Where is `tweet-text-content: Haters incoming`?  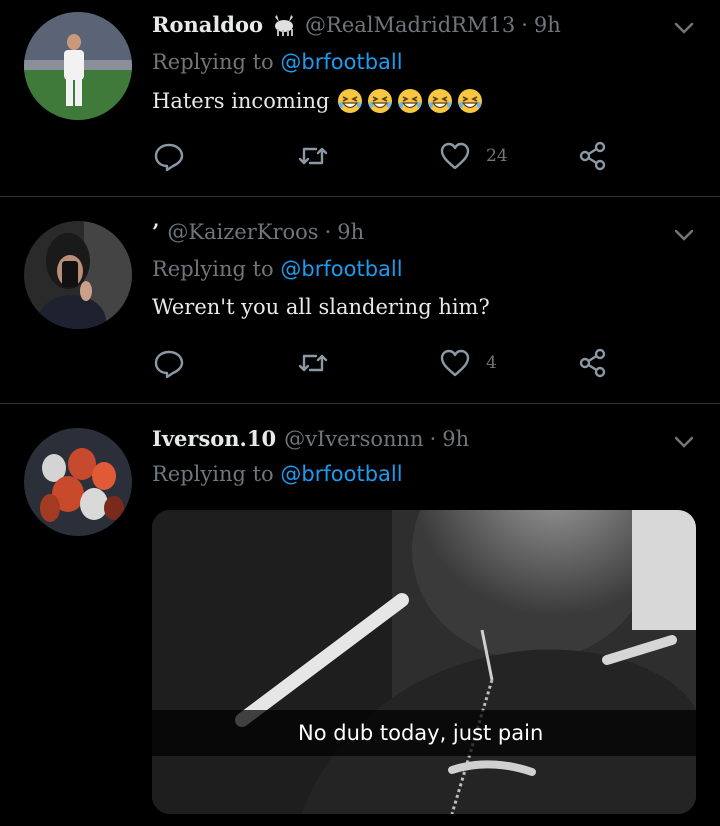 tweet-text-content: Haters incoming is located at coordinates (241, 101).